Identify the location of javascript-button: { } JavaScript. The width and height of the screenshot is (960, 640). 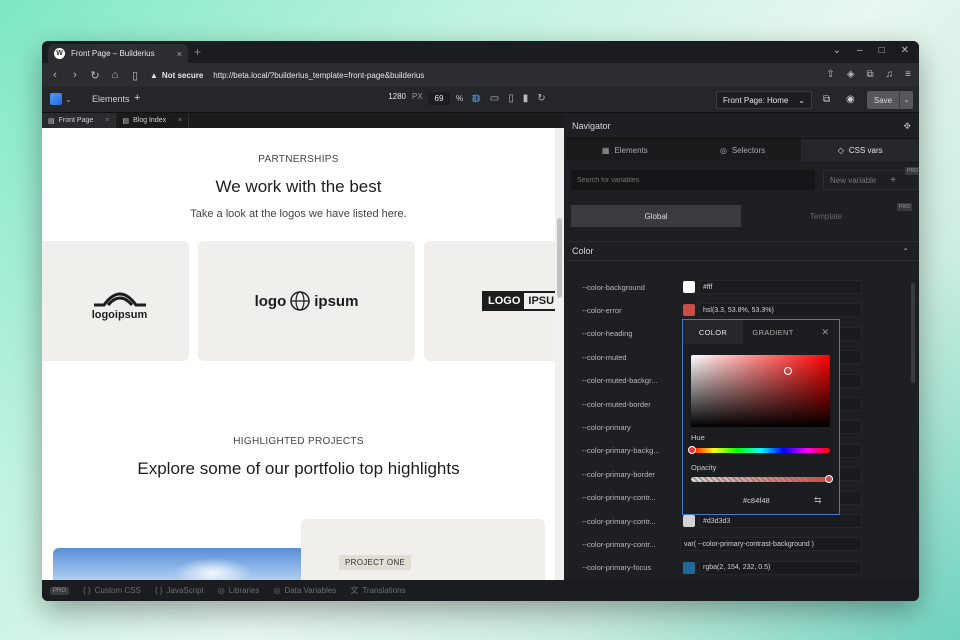
(179, 590).